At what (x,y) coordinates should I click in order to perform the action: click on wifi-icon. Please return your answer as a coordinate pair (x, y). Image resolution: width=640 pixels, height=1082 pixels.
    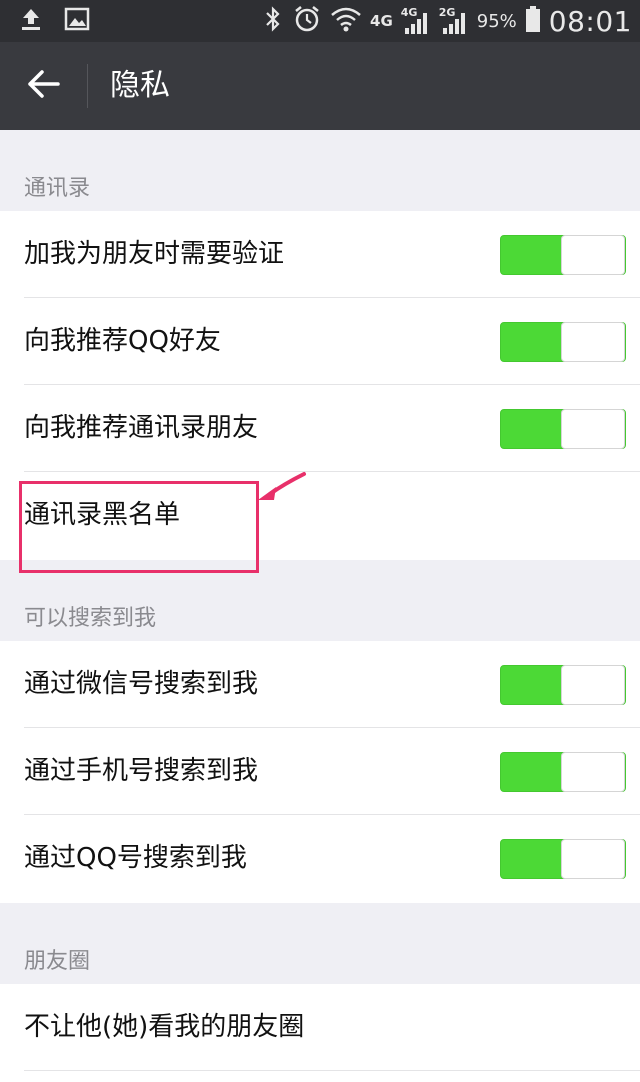
    Looking at the image, I should click on (346, 21).